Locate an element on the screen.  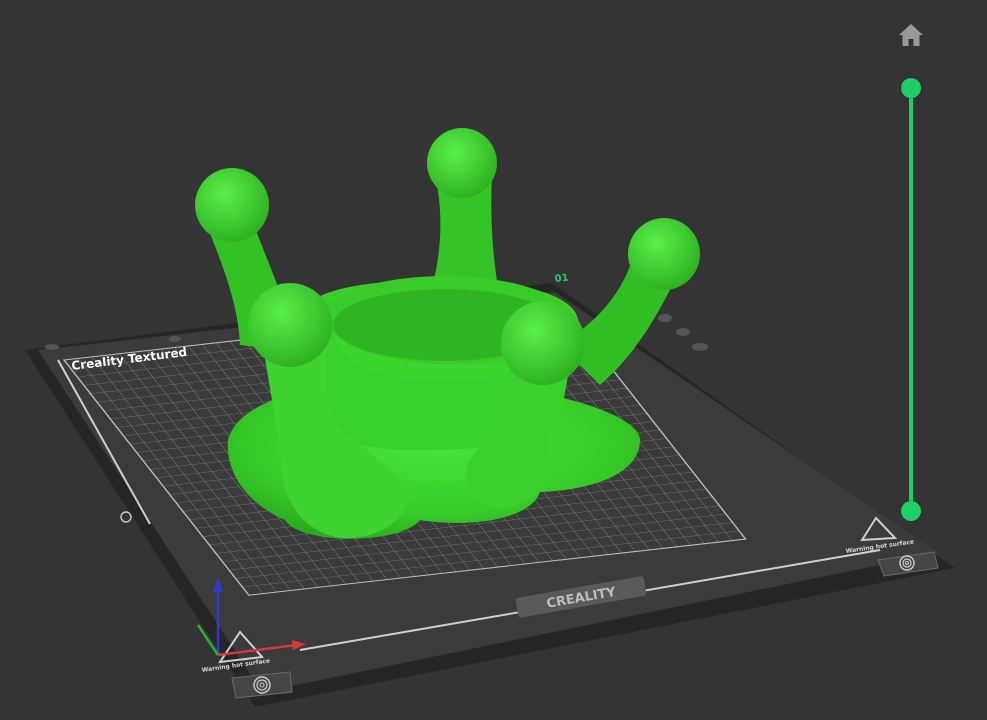
layer-slider-upper-handle is located at coordinates (911, 88).